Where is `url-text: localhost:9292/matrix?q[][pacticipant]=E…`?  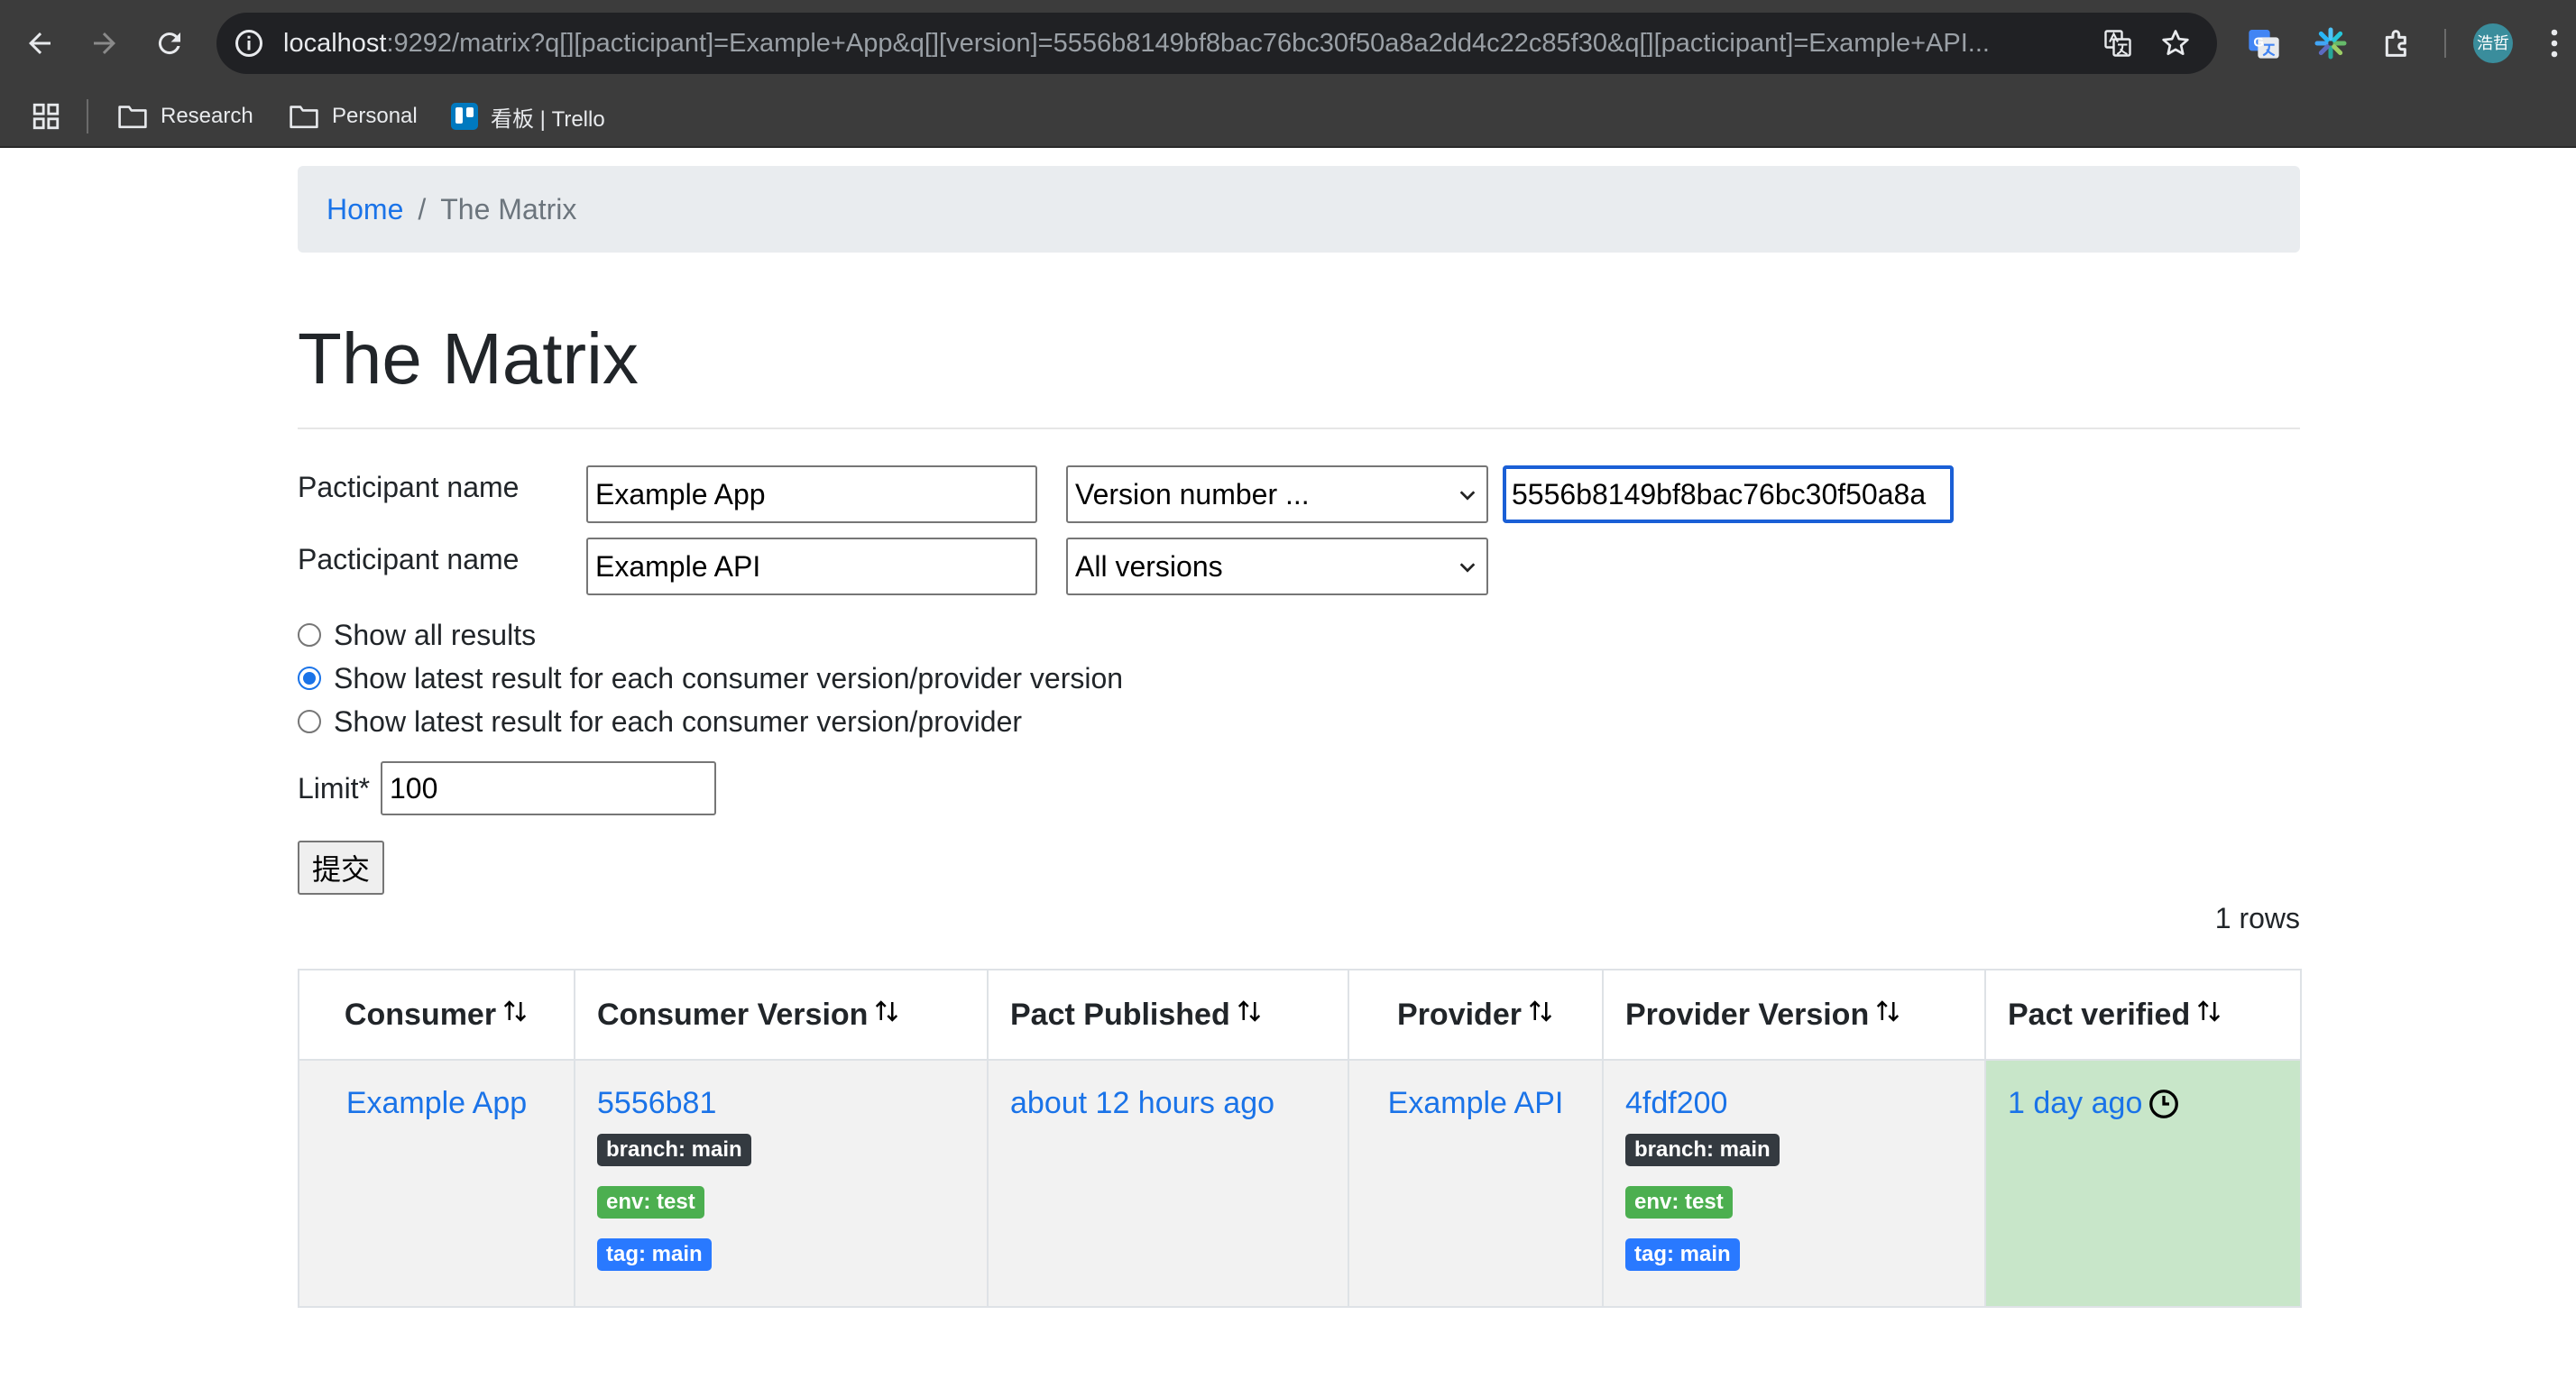
url-text: localhost:9292/matrix?q[][pacticipant]=E… is located at coordinates (1185, 43).